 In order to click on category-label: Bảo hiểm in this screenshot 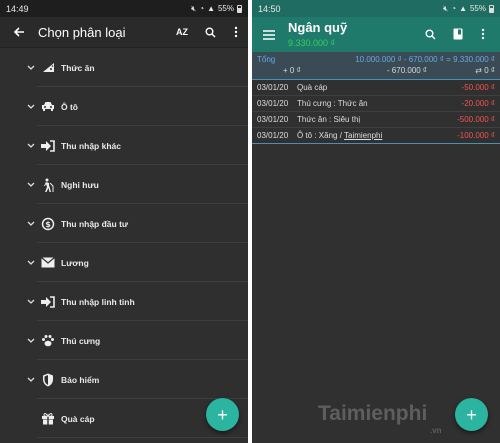, I will do `click(80, 379)`.